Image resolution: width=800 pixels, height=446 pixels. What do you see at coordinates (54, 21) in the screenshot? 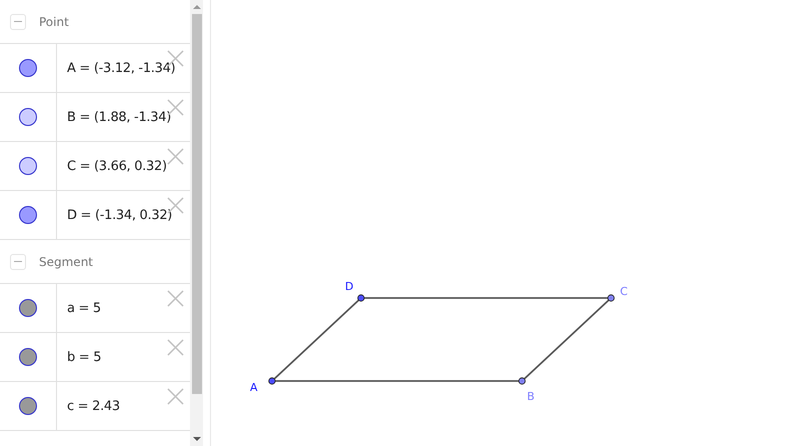
I see `group-title: Point` at bounding box center [54, 21].